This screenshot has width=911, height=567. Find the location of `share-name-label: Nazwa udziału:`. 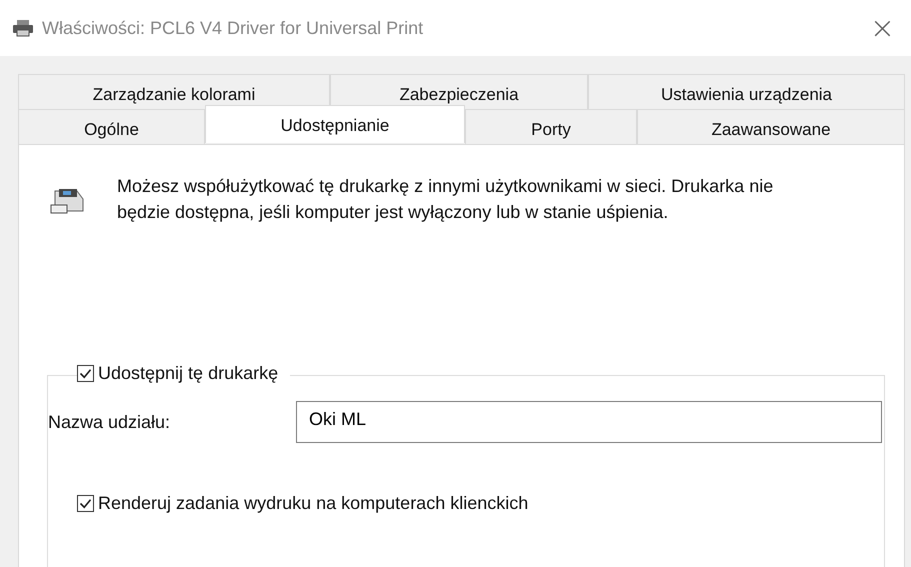

share-name-label: Nazwa udziału: is located at coordinates (110, 422).